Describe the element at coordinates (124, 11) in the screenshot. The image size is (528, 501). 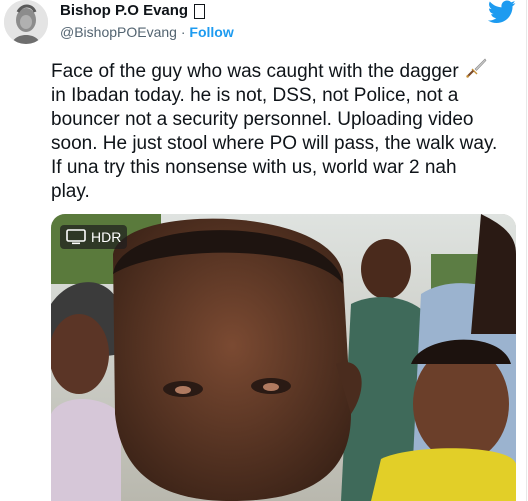
I see `author-display-name: Bishop P.O Evang` at that location.